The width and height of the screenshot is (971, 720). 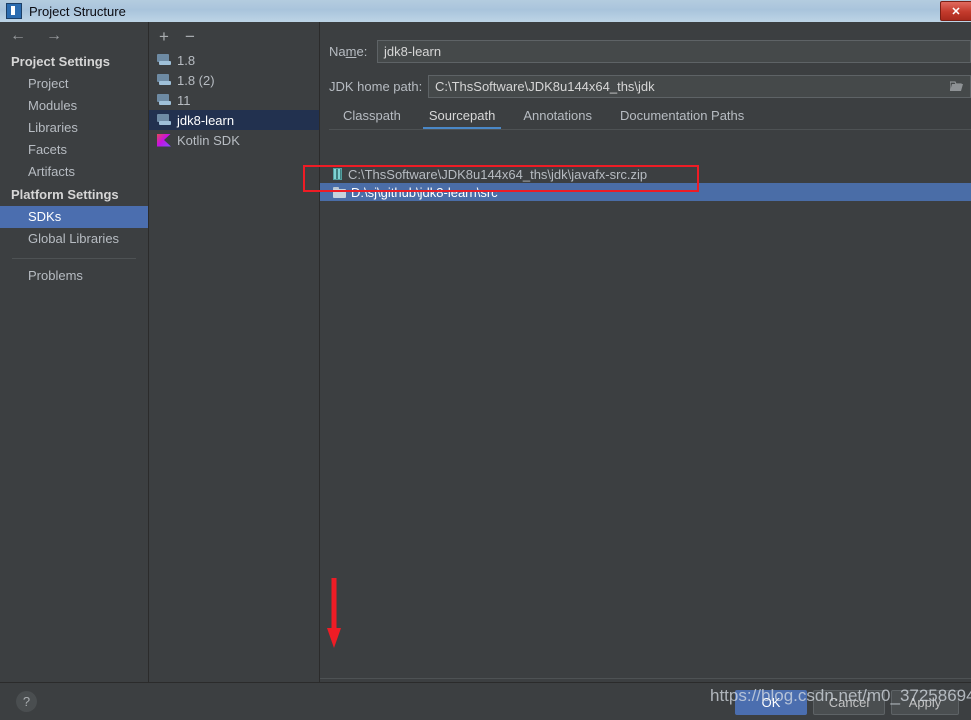 What do you see at coordinates (501, 178) in the screenshot?
I see `annotation-rectangle` at bounding box center [501, 178].